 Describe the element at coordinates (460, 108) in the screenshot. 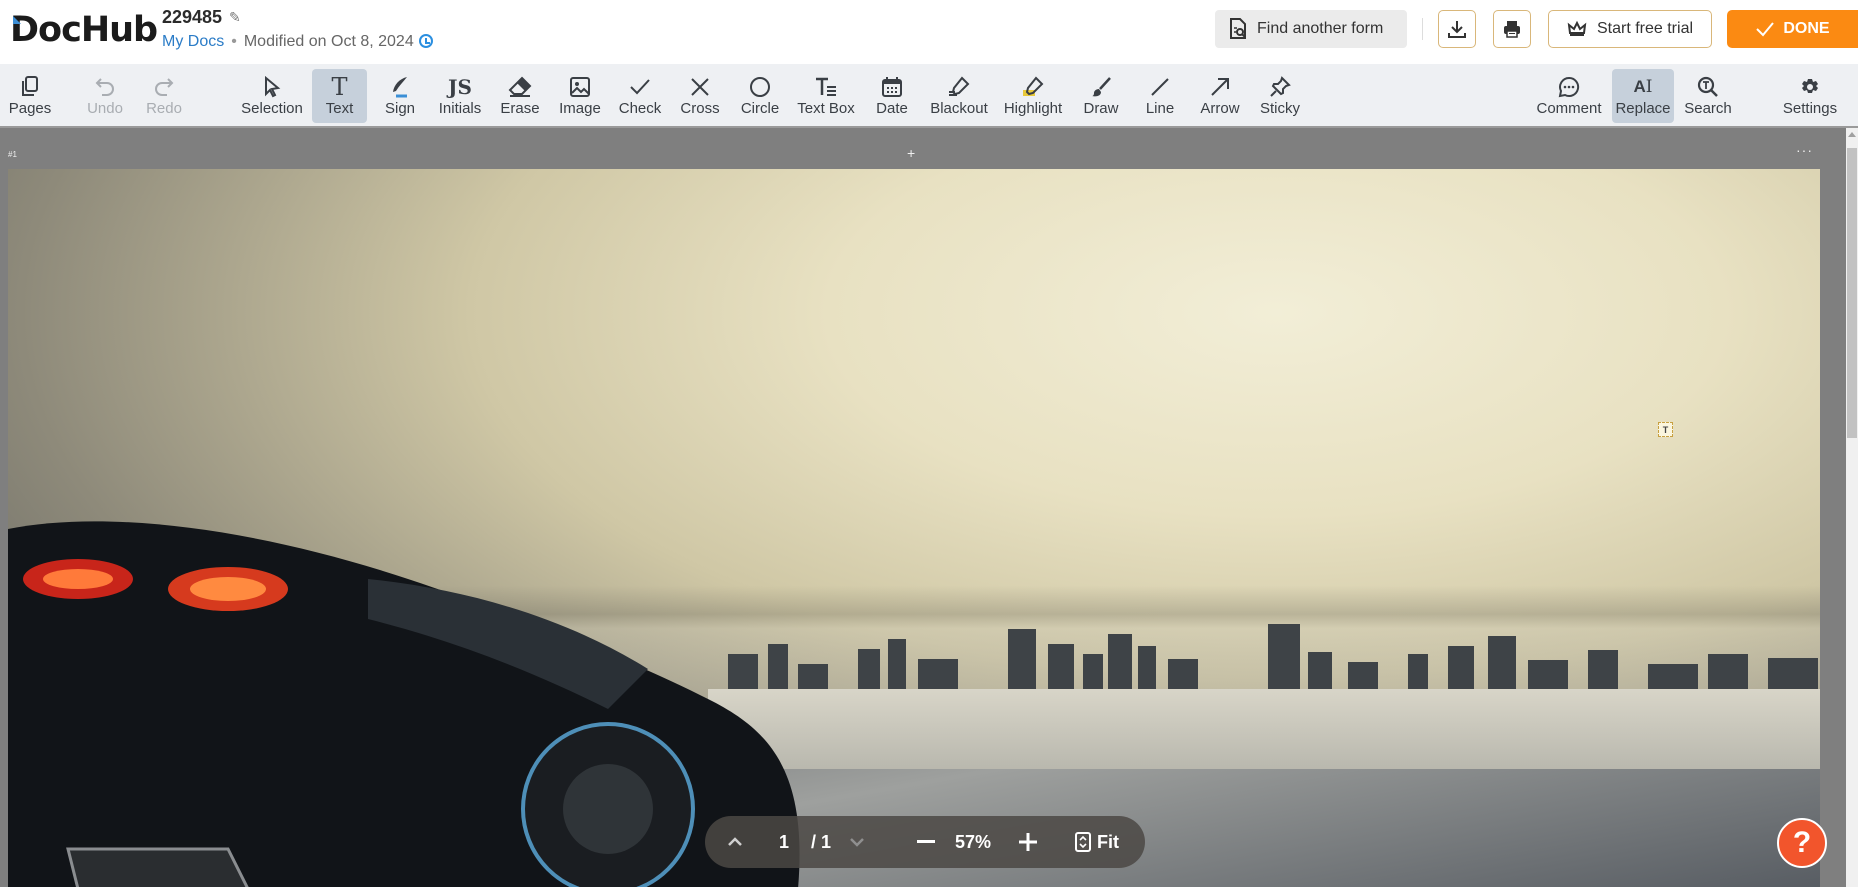

I see `tool-label: Initials` at that location.